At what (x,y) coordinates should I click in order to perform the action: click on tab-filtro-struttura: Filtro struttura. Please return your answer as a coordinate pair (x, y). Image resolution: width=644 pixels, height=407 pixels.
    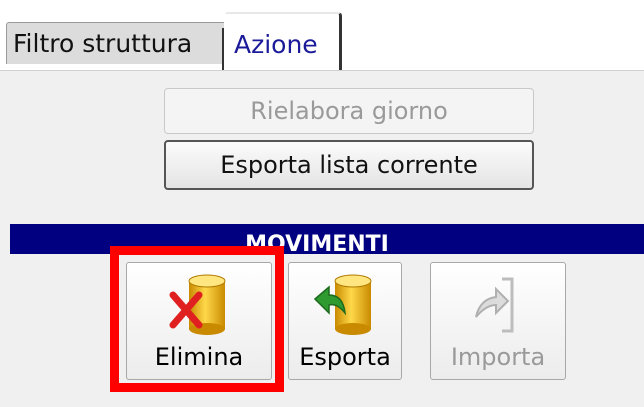
    Looking at the image, I should click on (117, 43).